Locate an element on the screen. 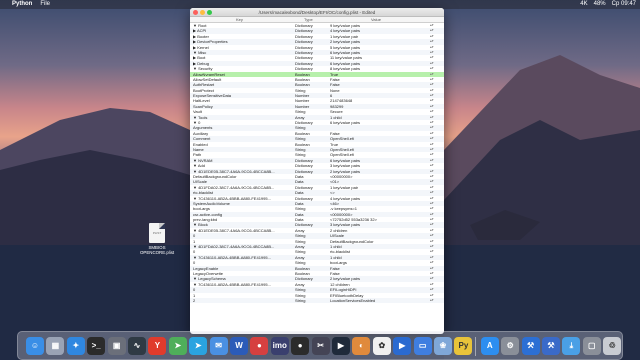 Image resolution: width=640 pixels, height=360 pixels. utilities-icon: ⚒ is located at coordinates (551, 346).